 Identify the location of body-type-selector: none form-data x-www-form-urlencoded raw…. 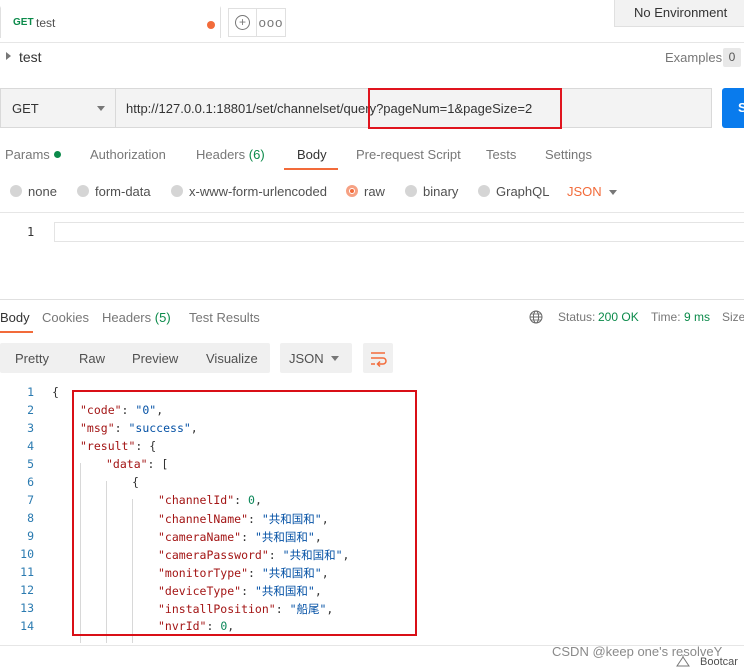
(372, 192).